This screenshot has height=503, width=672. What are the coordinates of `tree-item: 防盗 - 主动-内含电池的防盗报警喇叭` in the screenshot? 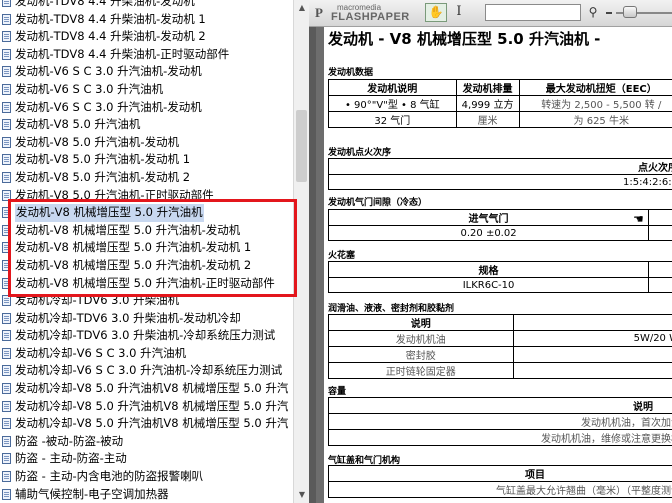 It's located at (146, 477).